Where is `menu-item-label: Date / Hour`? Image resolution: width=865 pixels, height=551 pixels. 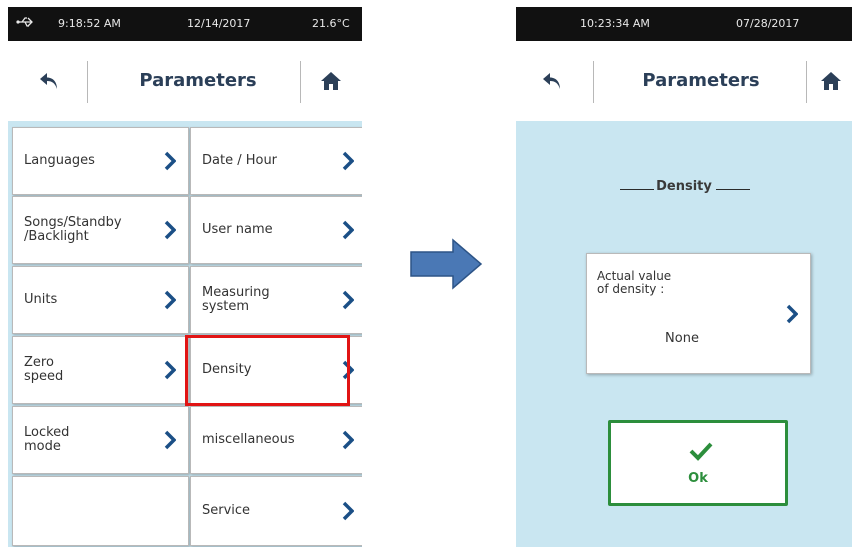 menu-item-label: Date / Hour is located at coordinates (240, 160).